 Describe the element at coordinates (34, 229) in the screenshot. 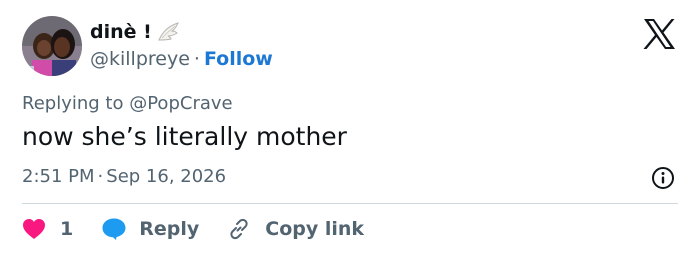

I see `heart-icon` at that location.